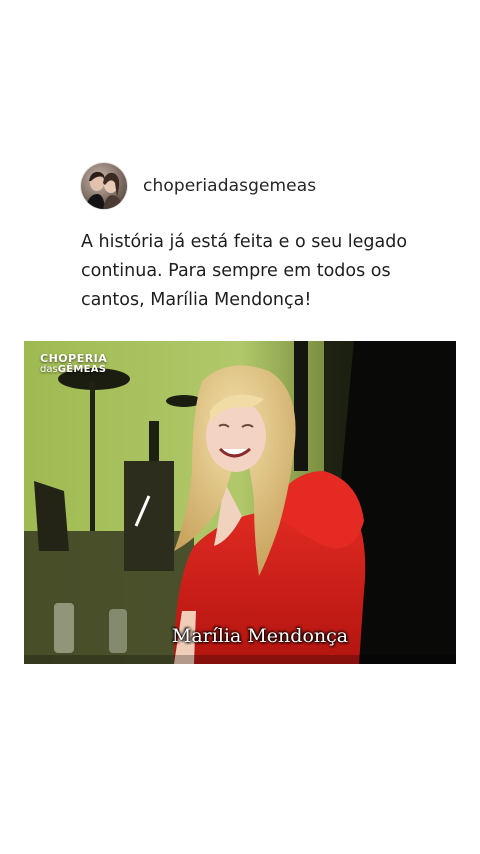 This screenshot has width=480, height=854. I want to click on post-header: choperiadasgemeas, so click(198, 186).